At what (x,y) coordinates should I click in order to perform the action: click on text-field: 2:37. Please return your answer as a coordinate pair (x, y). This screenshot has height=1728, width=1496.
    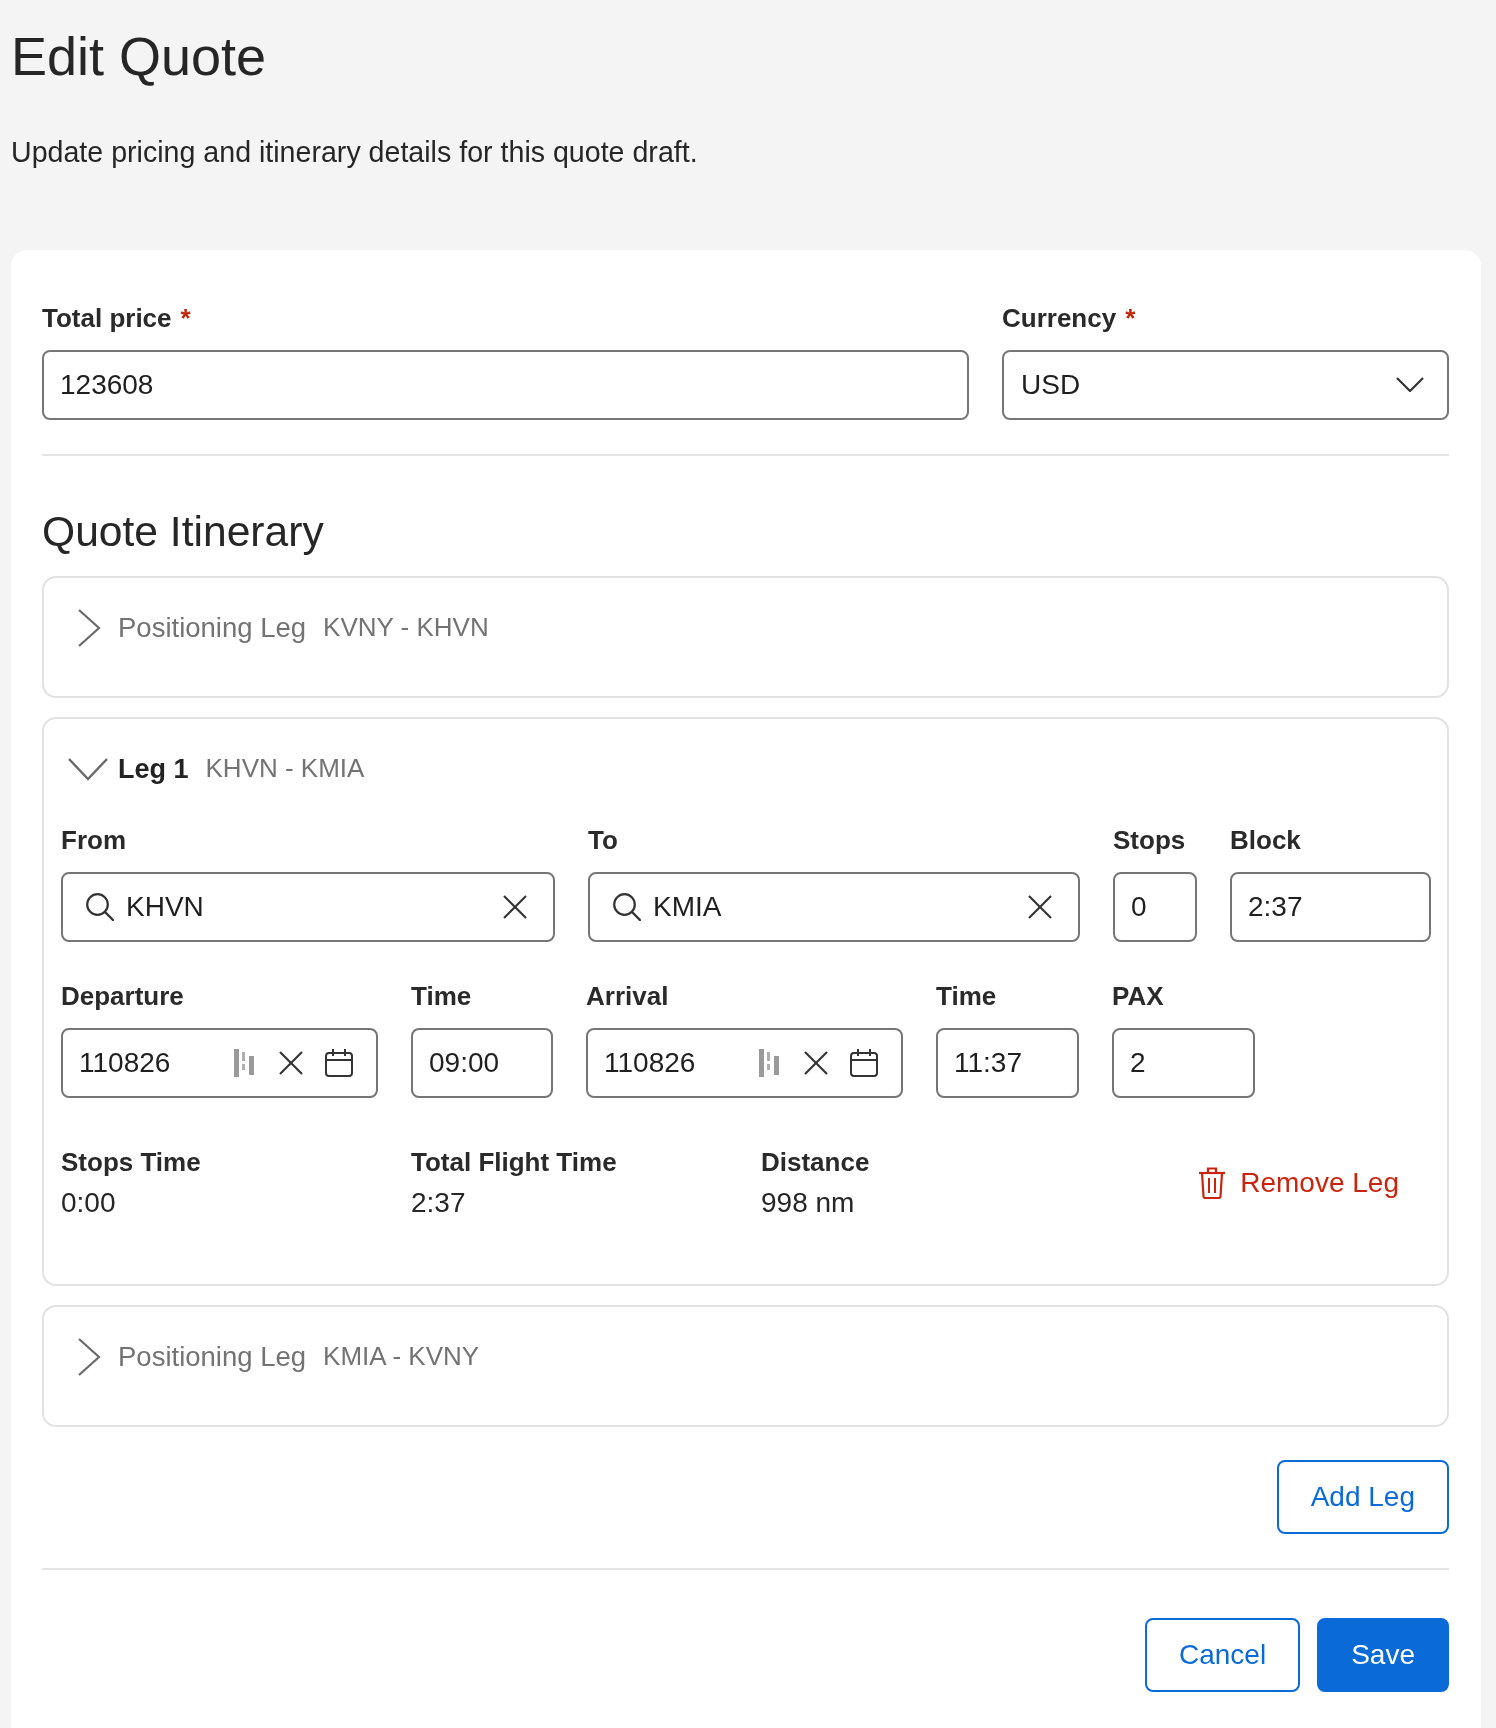
    Looking at the image, I should click on (1330, 906).